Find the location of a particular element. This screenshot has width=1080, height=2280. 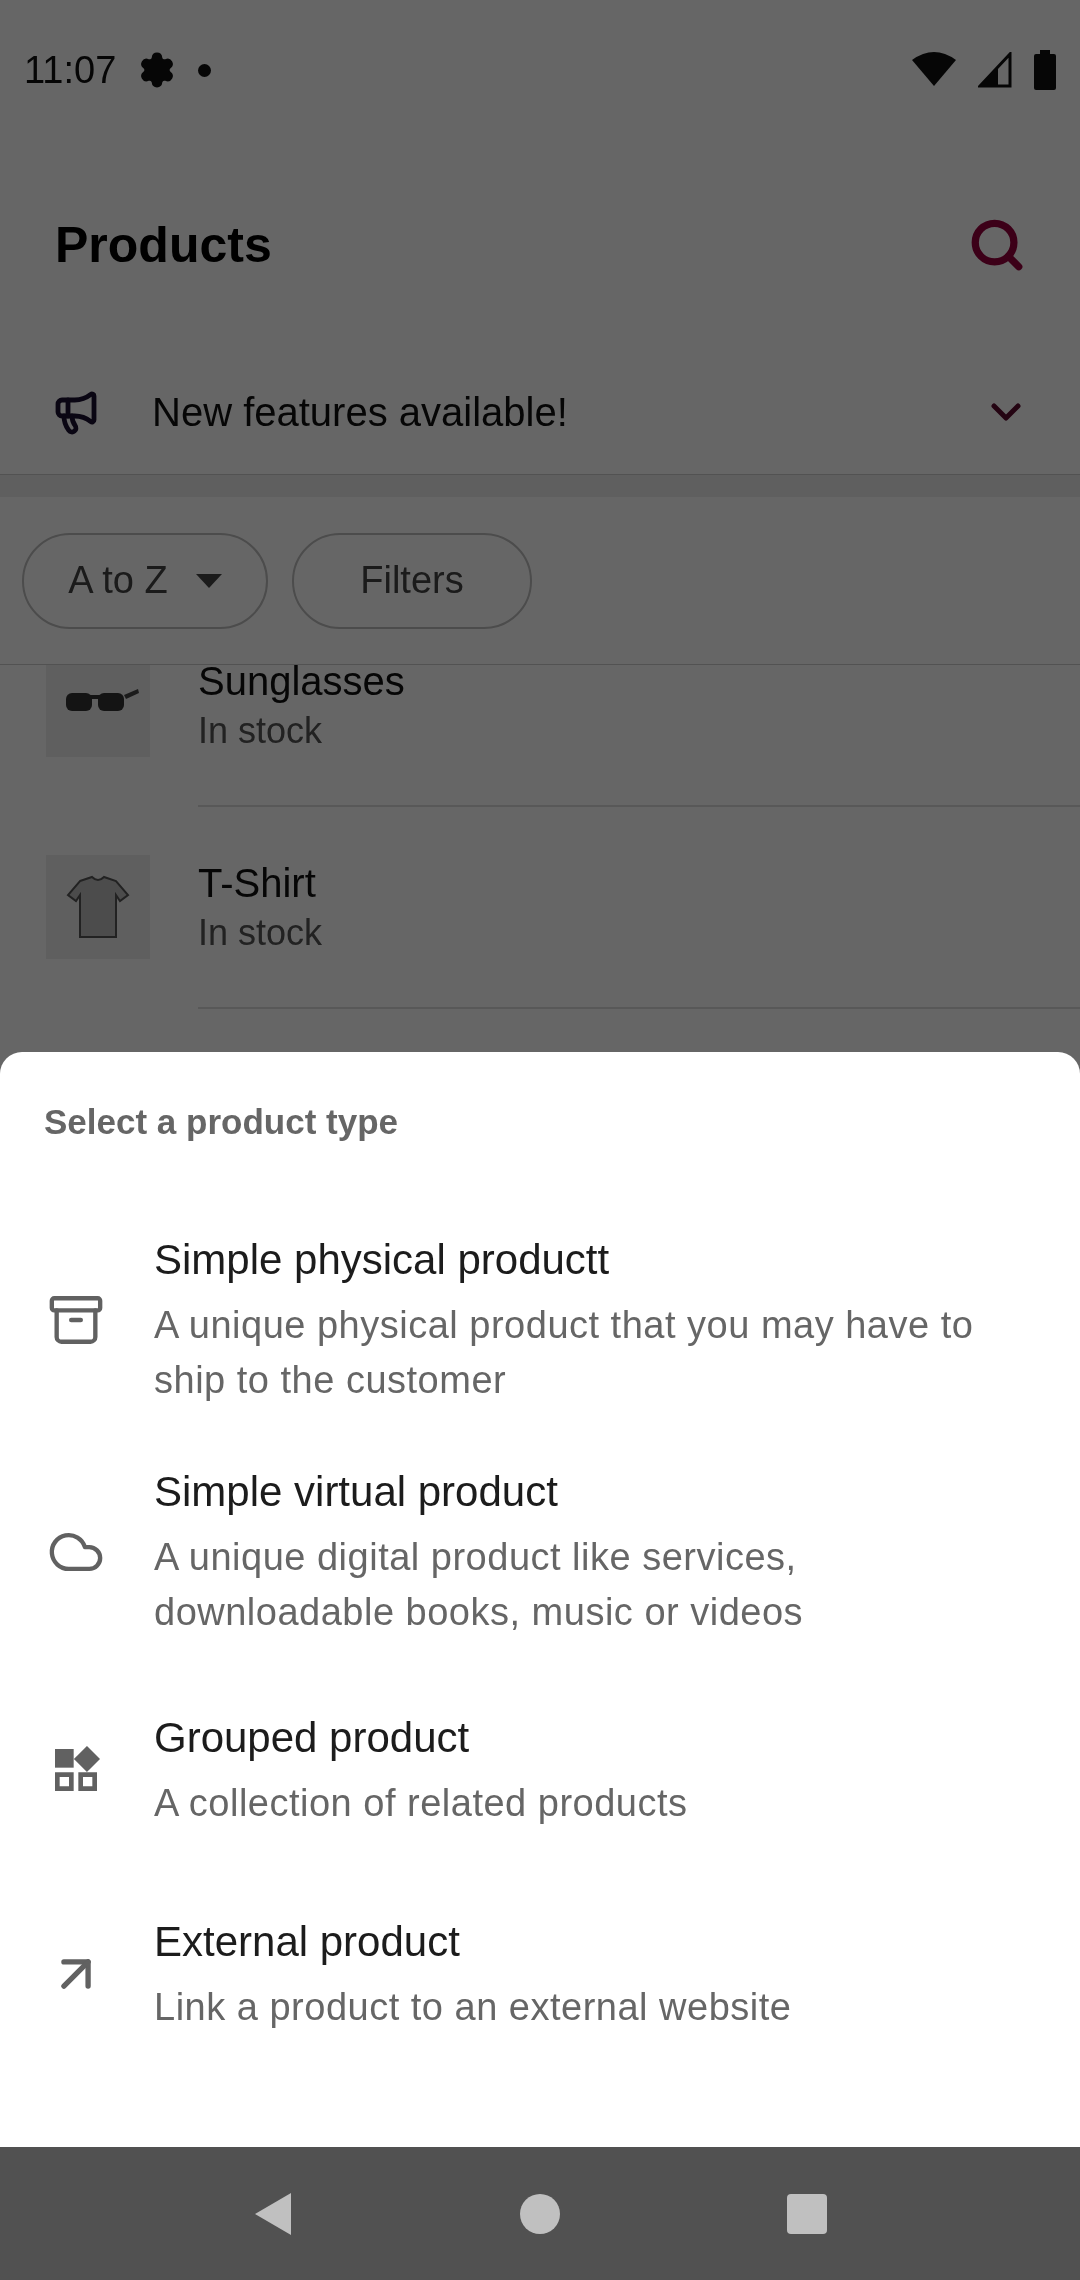

signal-icon is located at coordinates (995, 70).